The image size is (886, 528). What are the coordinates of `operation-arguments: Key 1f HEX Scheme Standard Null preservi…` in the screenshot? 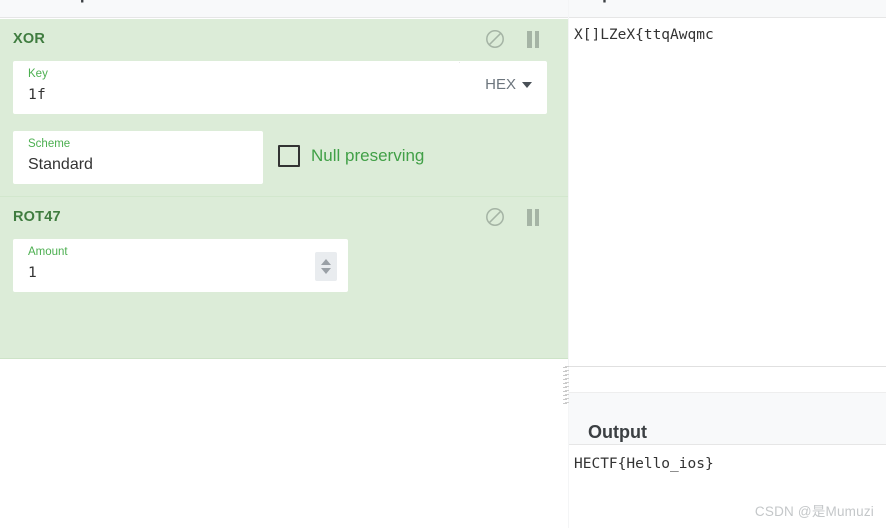 It's located at (284, 122).